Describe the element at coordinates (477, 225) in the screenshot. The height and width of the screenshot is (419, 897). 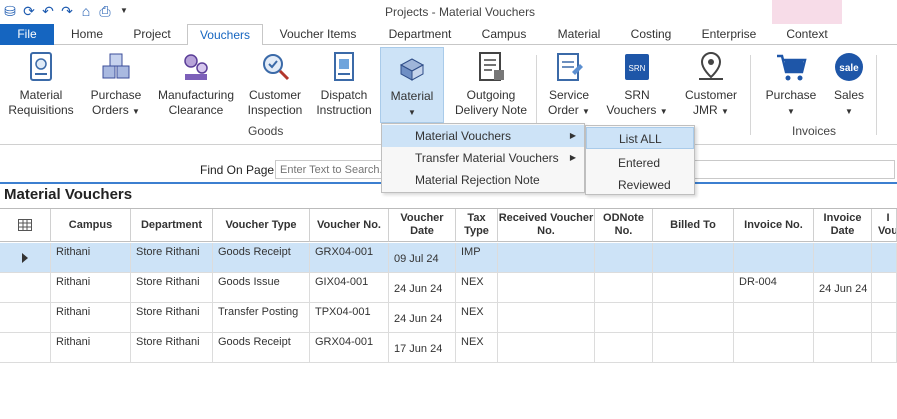
I see `column-header-tax-type: Tax Type` at that location.